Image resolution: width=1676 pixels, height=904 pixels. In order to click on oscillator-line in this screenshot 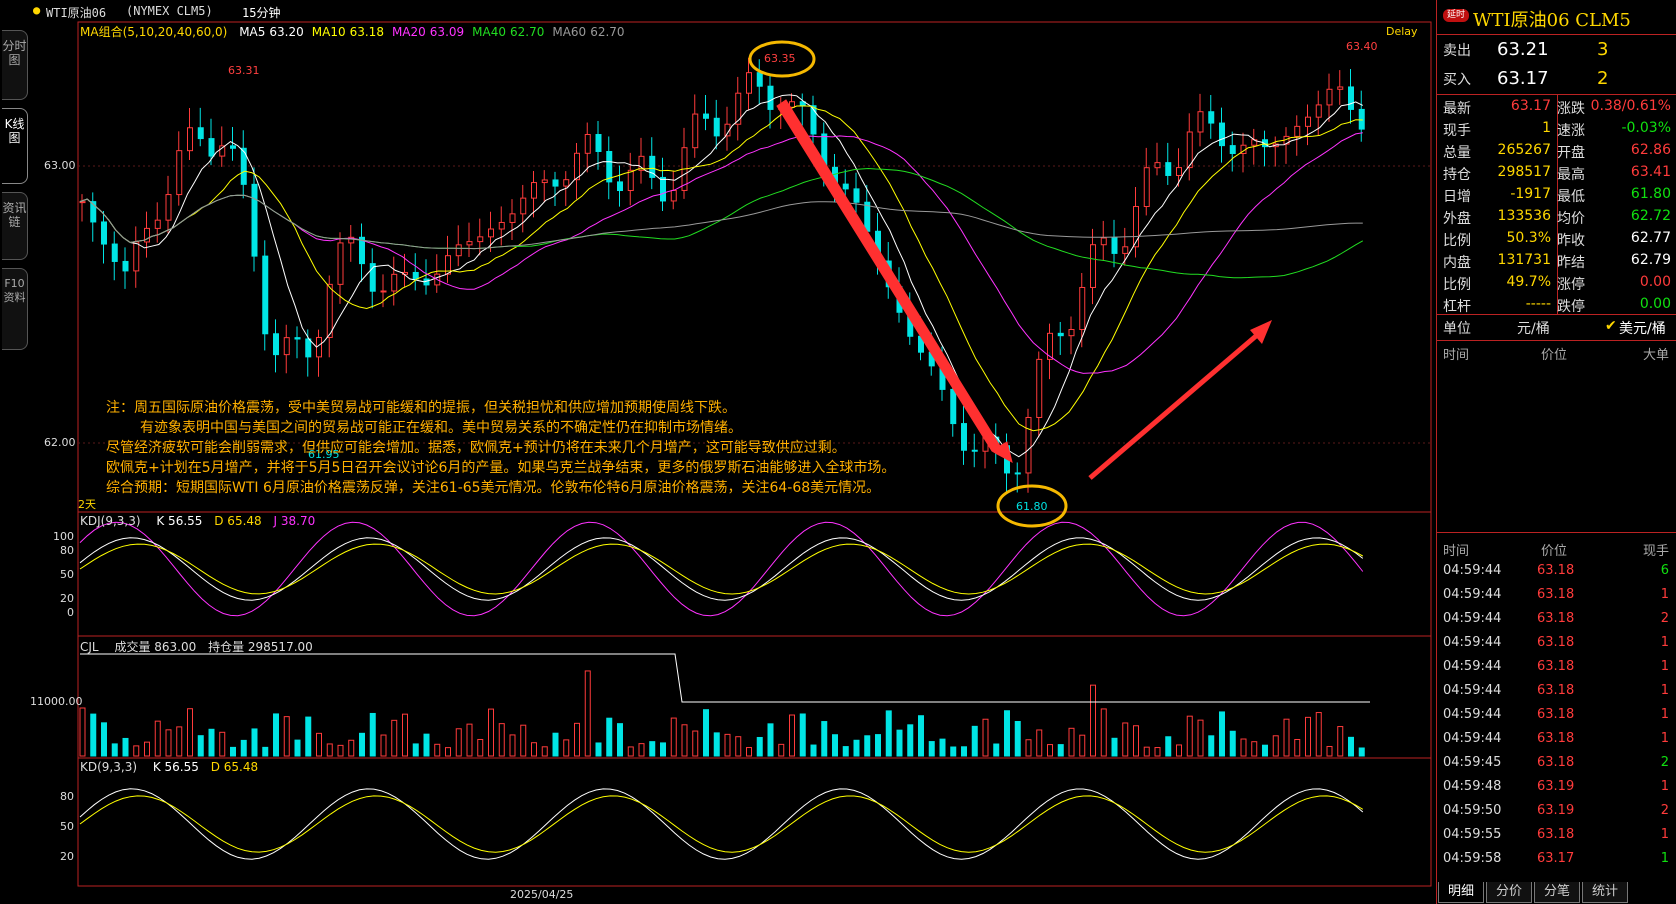, I will do `click(721, 824)`.